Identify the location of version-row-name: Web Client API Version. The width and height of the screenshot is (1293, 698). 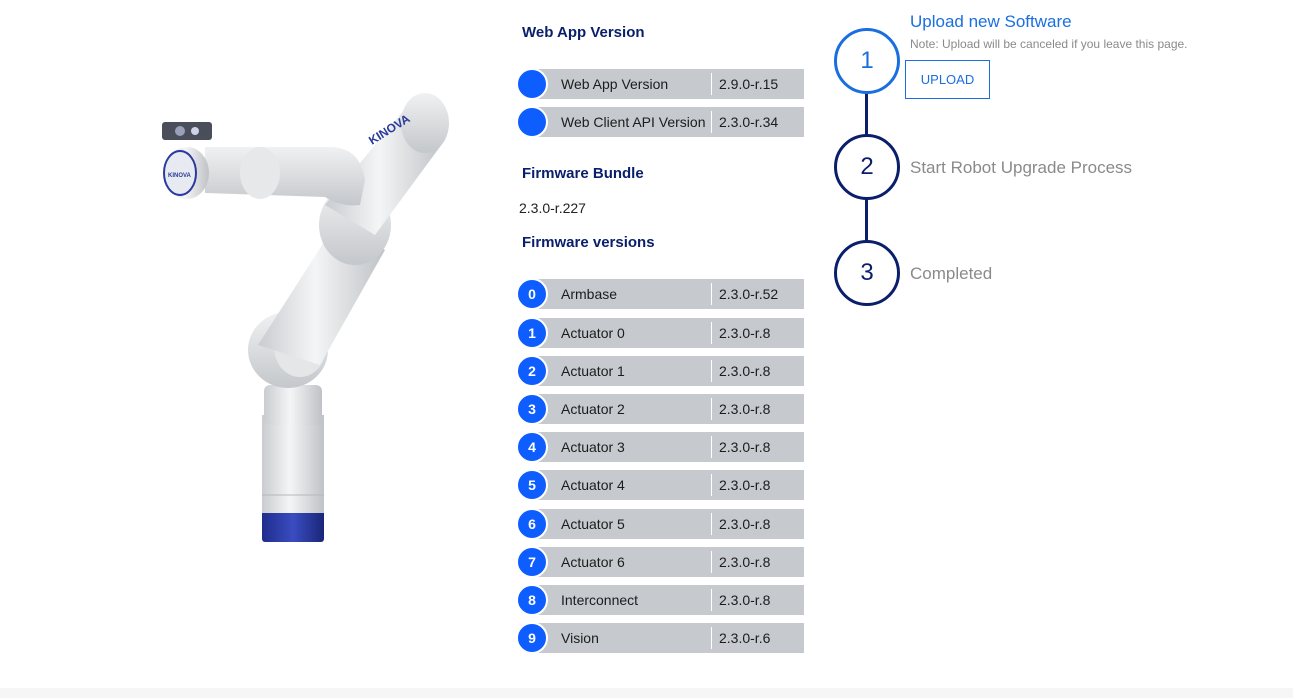
(633, 122).